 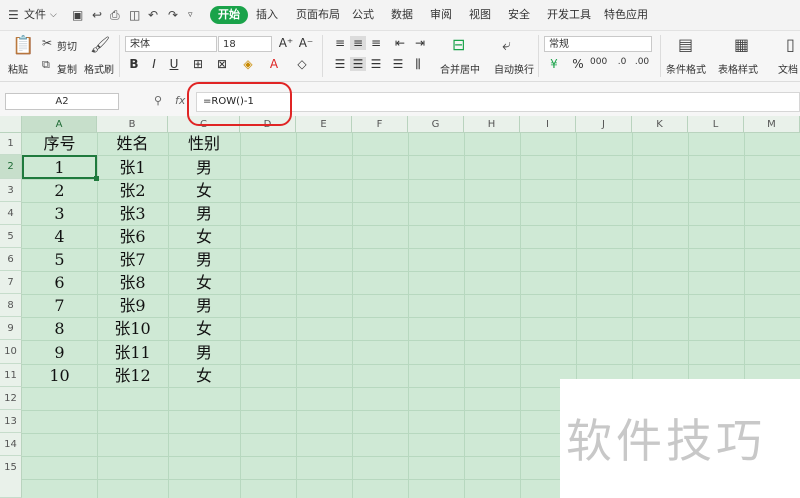 What do you see at coordinates (420, 43) in the screenshot?
I see `indent-increase-icon: ⇥` at bounding box center [420, 43].